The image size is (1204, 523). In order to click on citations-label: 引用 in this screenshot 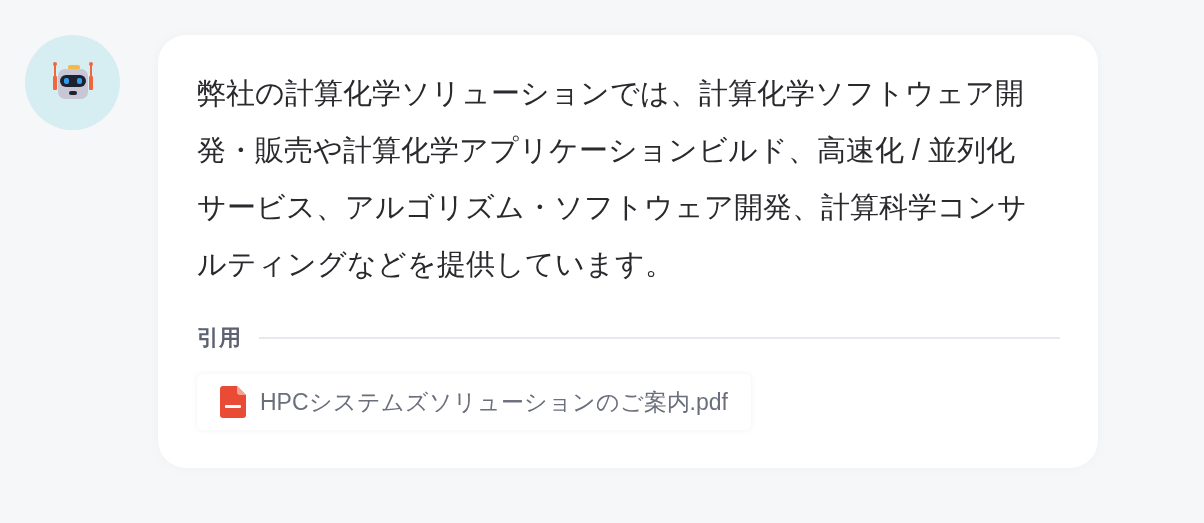, I will do `click(219, 338)`.